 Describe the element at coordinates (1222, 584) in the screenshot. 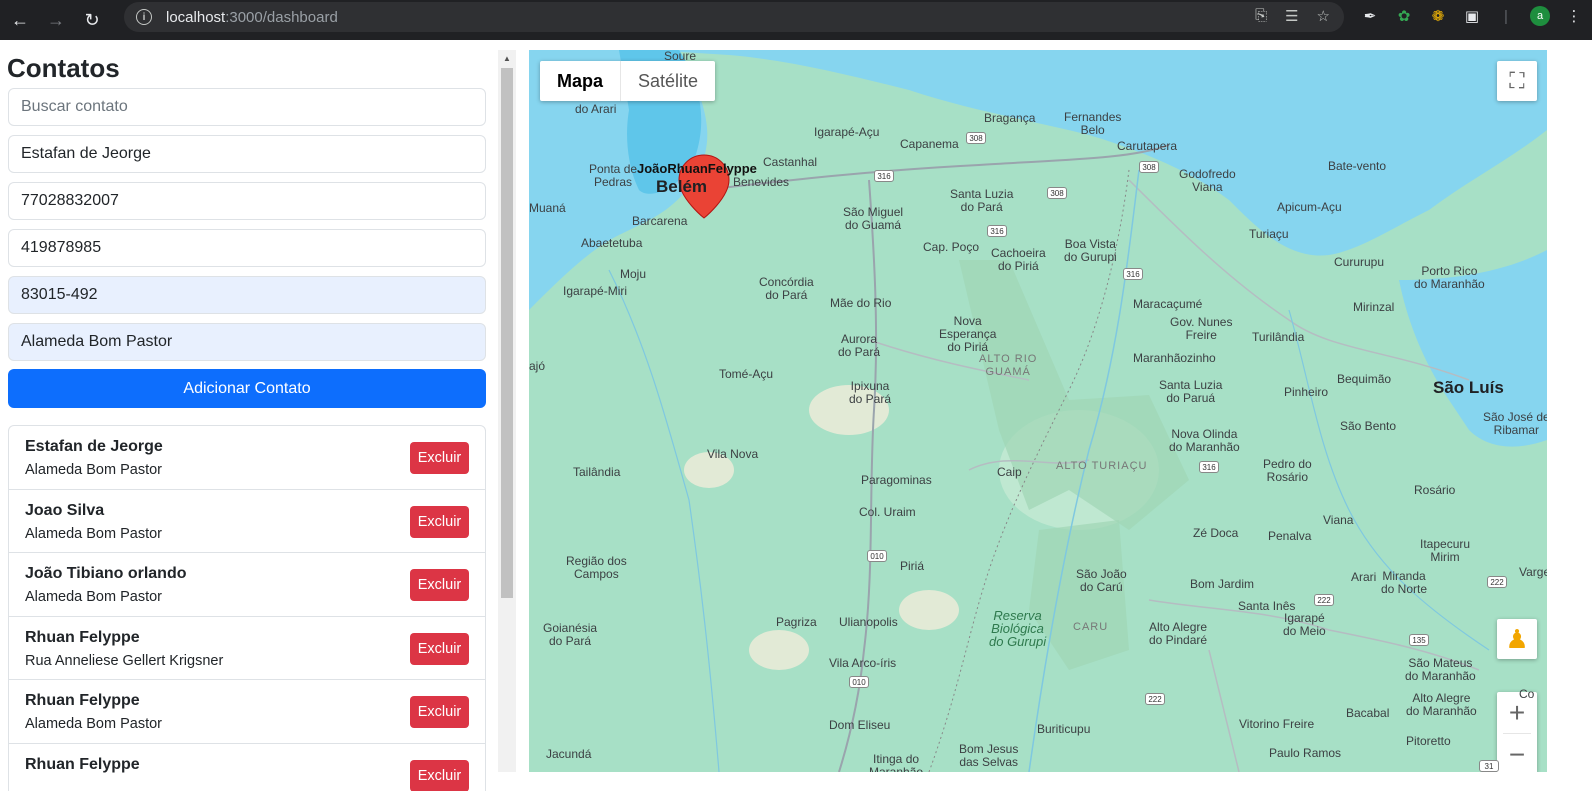

I see `map-label: Bom Jardim` at that location.